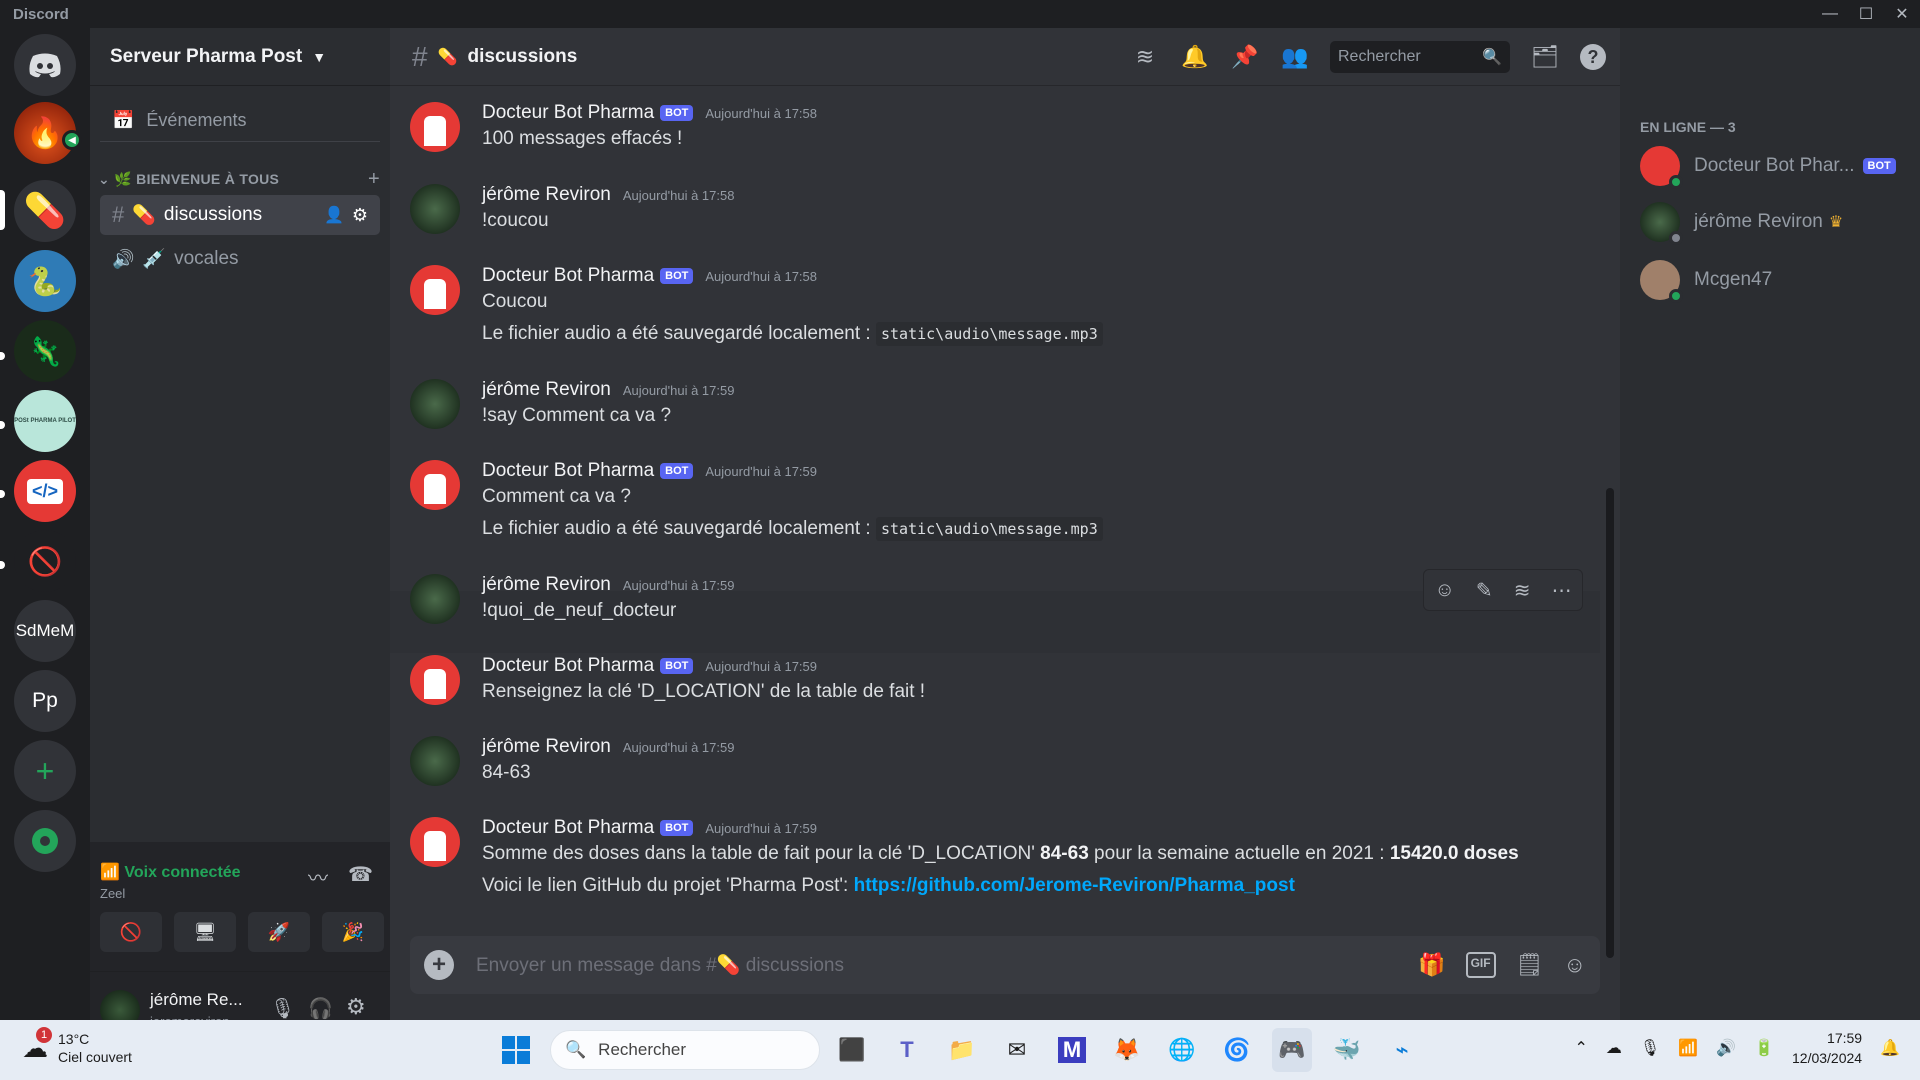 This screenshot has width=1920, height=1080. Describe the element at coordinates (353, 932) in the screenshot. I see `soundboard-button: 🎉` at that location.